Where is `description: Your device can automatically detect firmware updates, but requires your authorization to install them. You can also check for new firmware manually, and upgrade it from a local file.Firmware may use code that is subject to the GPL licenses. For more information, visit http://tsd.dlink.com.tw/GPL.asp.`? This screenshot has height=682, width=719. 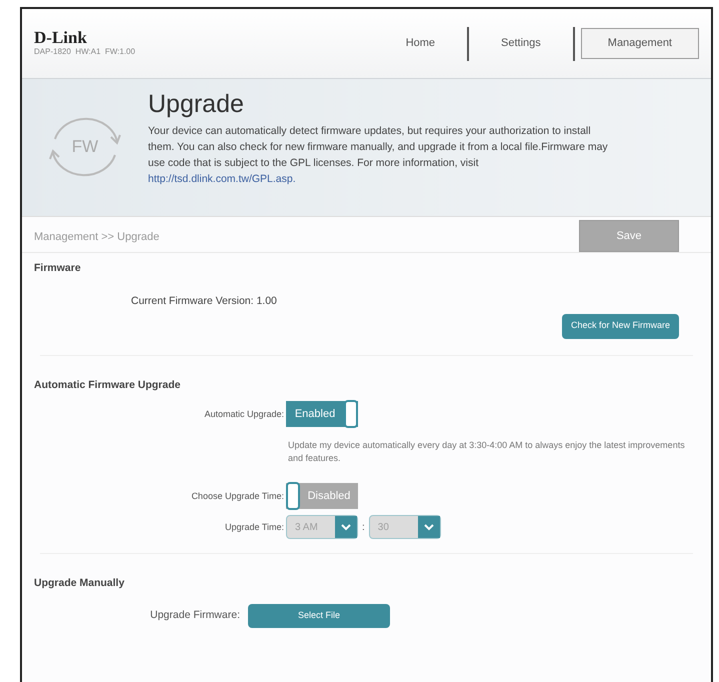
description: Your device can automatically detect firmware updates, but requires your authorization to install them. You can also check for new firmware manually, and upgrade it from a local file.Firmware may use code that is subject to the GPL licenses. For more information, visit http://tsd.dlink.com.tw/GPL.asp. is located at coordinates (378, 156).